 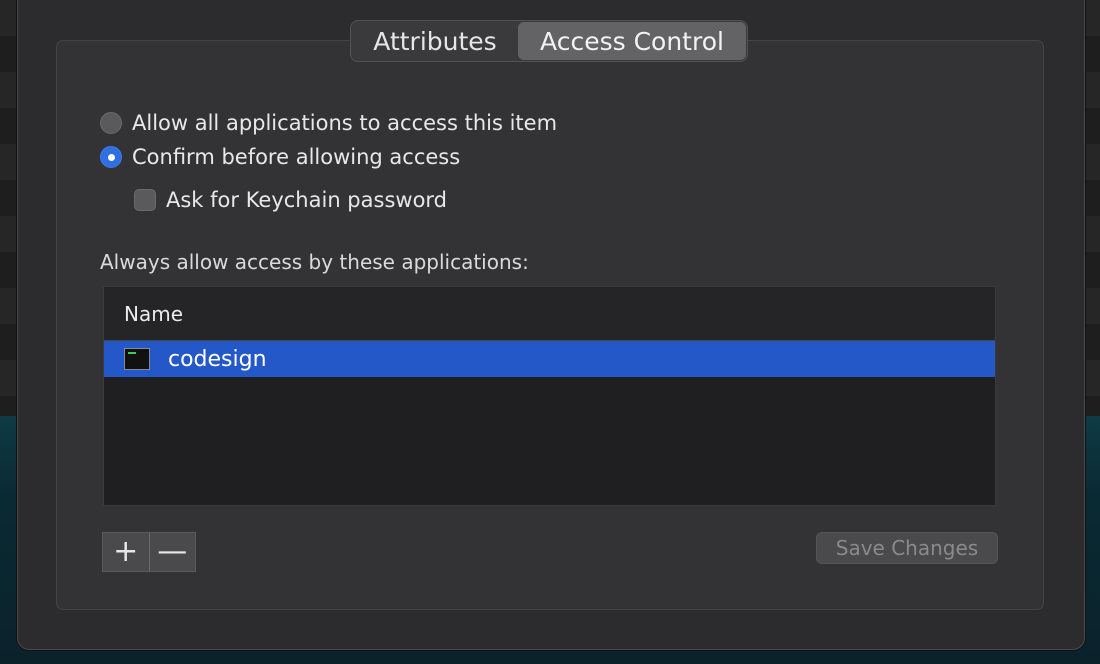 I want to click on table-row: codesign, so click(x=549, y=359).